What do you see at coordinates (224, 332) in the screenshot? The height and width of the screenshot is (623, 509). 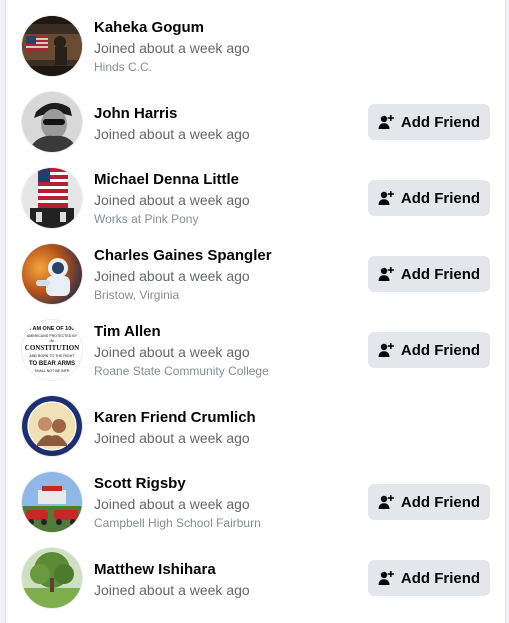 I see `person-name: Tim Allen` at bounding box center [224, 332].